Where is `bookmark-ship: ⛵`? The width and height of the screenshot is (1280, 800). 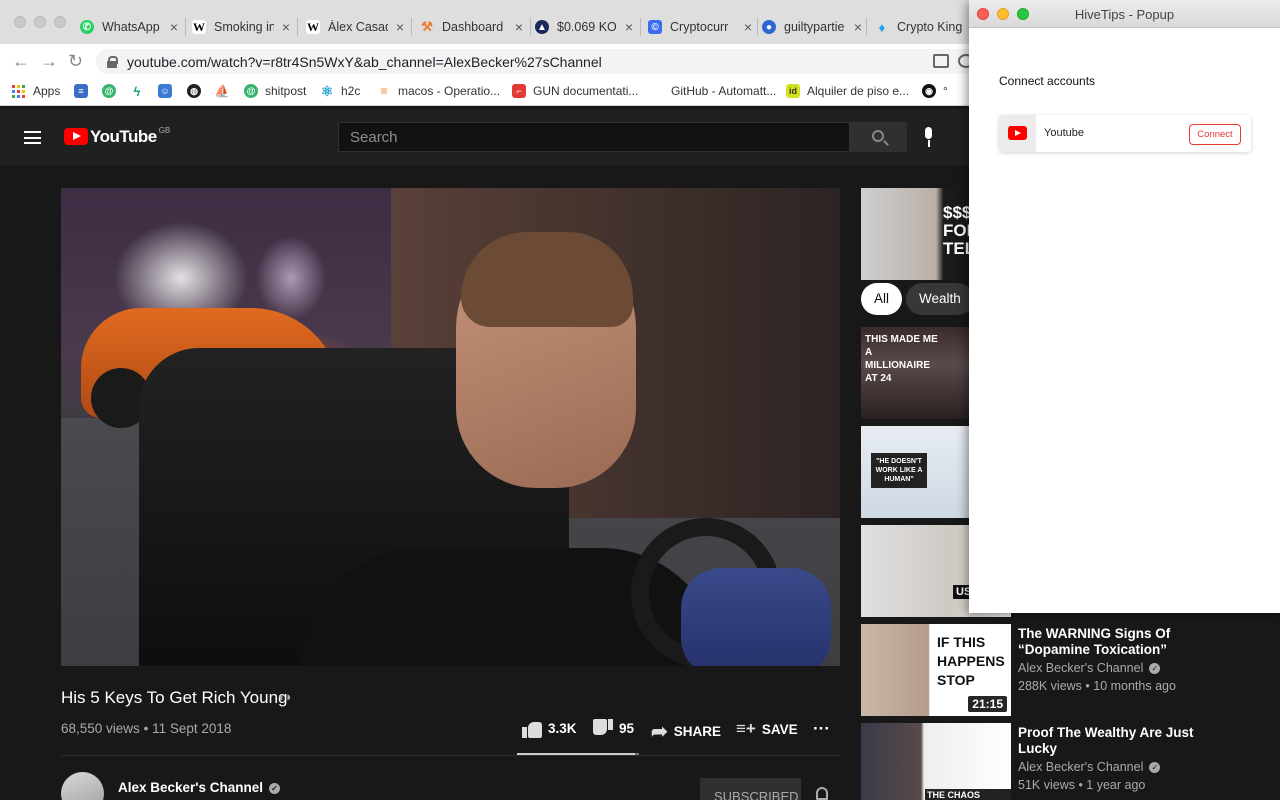 bookmark-ship: ⛵ is located at coordinates (225, 91).